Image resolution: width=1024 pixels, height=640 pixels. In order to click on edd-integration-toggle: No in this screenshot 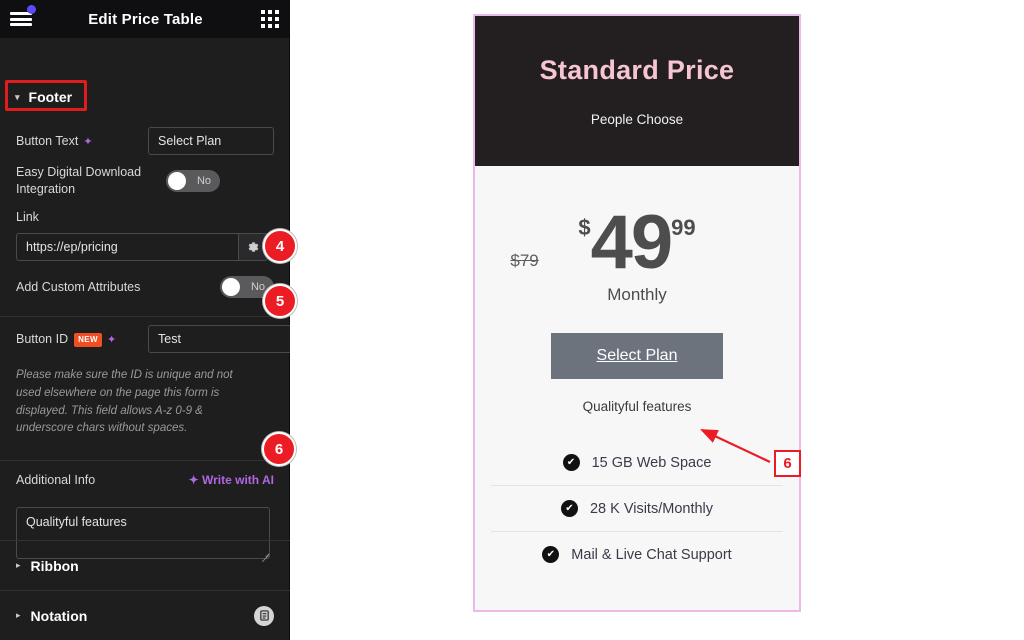, I will do `click(193, 181)`.